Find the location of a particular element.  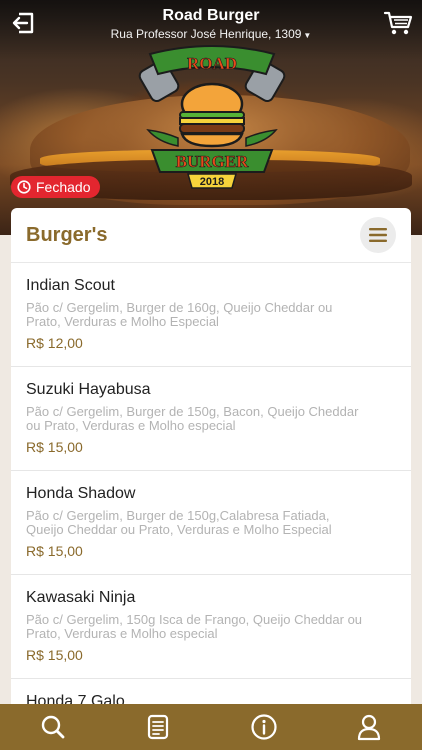

item-price: R$ 12,00 is located at coordinates (54, 343).